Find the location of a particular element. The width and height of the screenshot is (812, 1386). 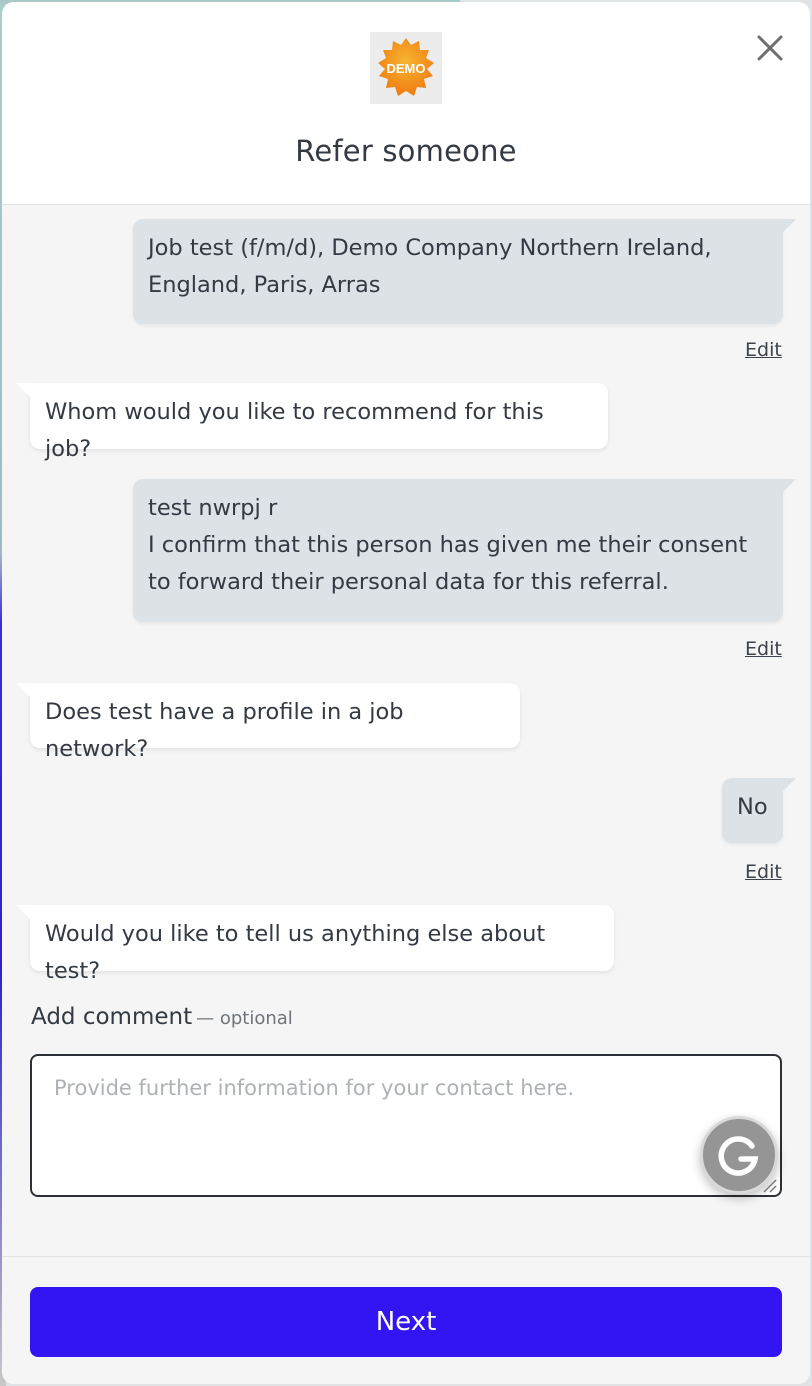

close-icon is located at coordinates (770, 48).